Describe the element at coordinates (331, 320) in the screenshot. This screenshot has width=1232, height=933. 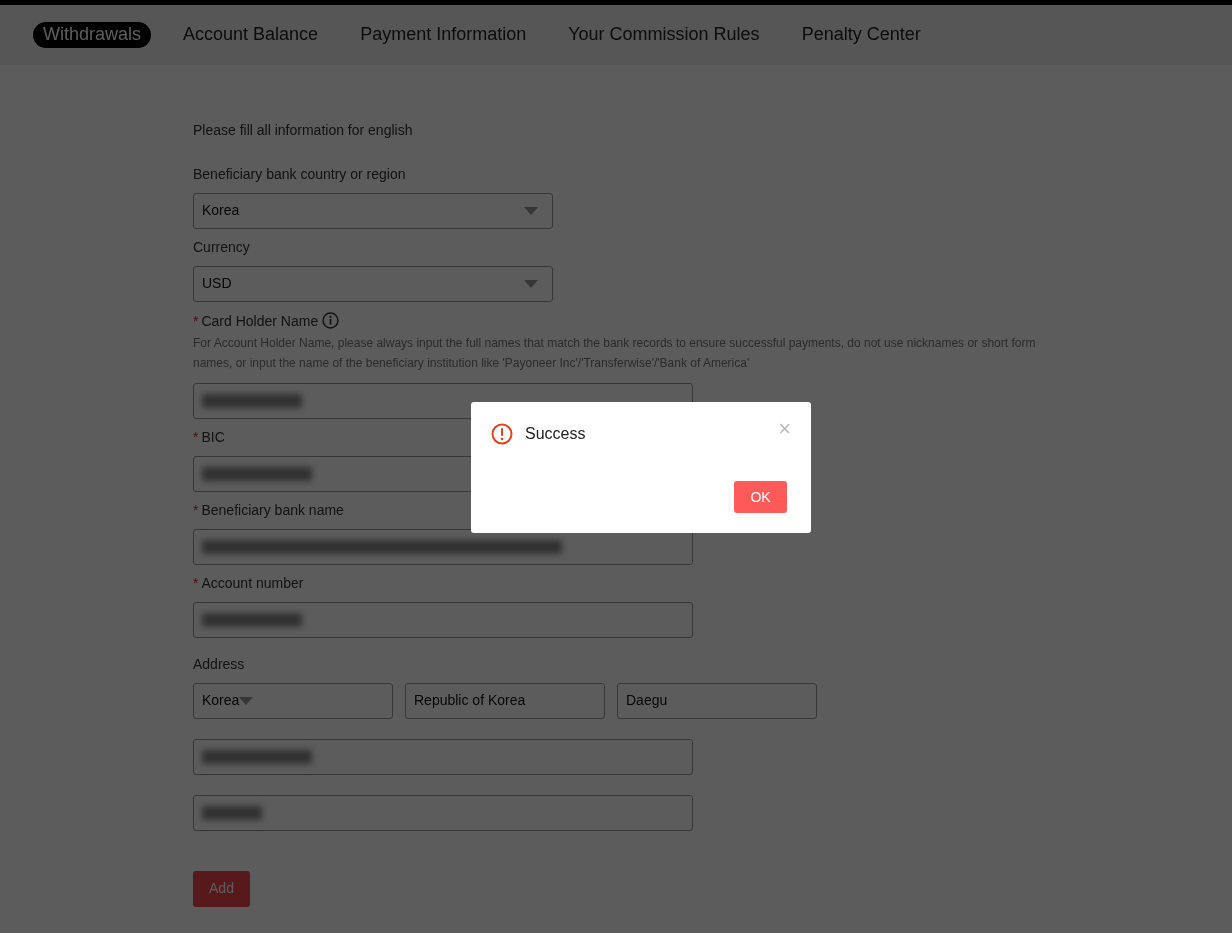
I see `info-icon` at that location.